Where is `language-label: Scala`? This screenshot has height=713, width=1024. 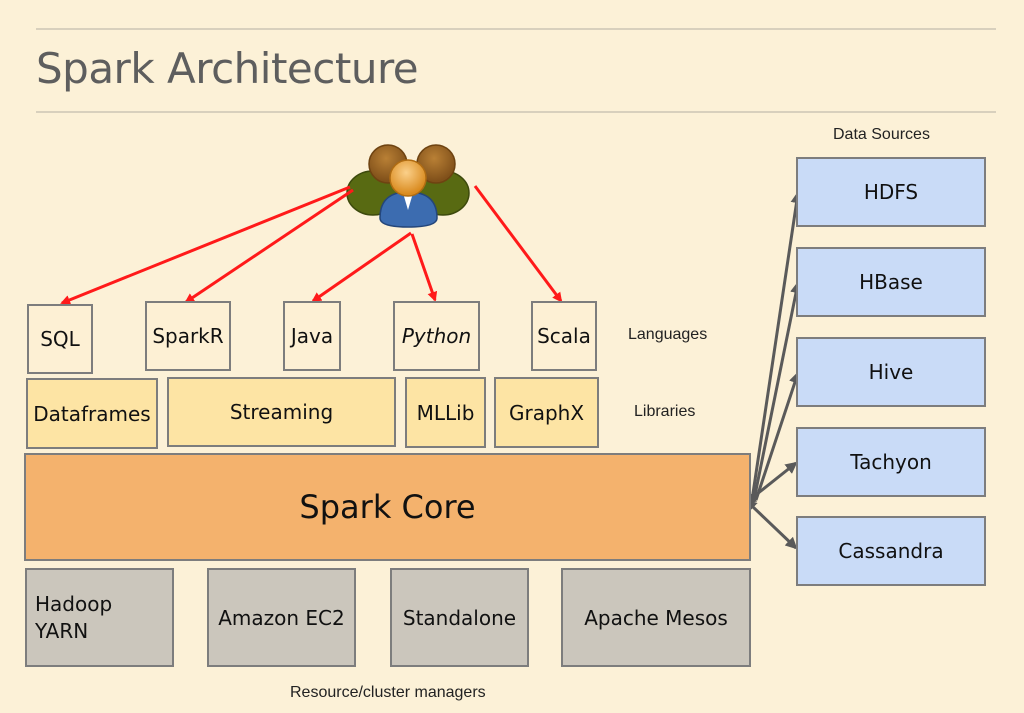
language-label: Scala is located at coordinates (564, 336).